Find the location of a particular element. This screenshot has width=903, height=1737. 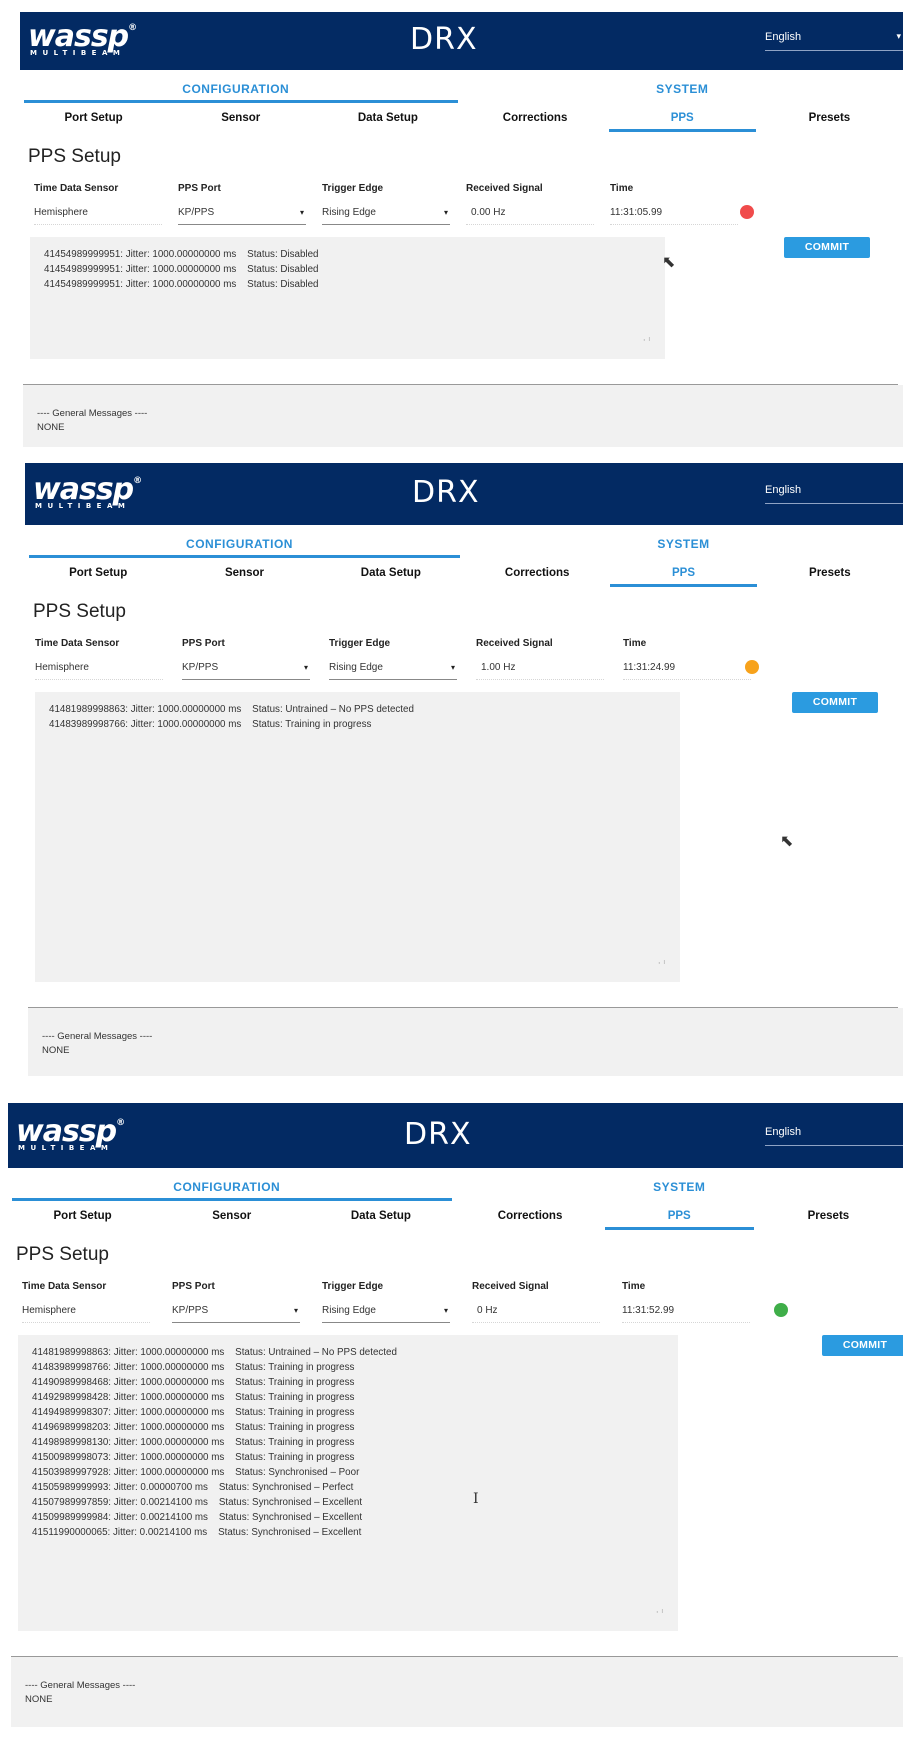

time-field: 11:31:05.99 is located at coordinates (674, 213).